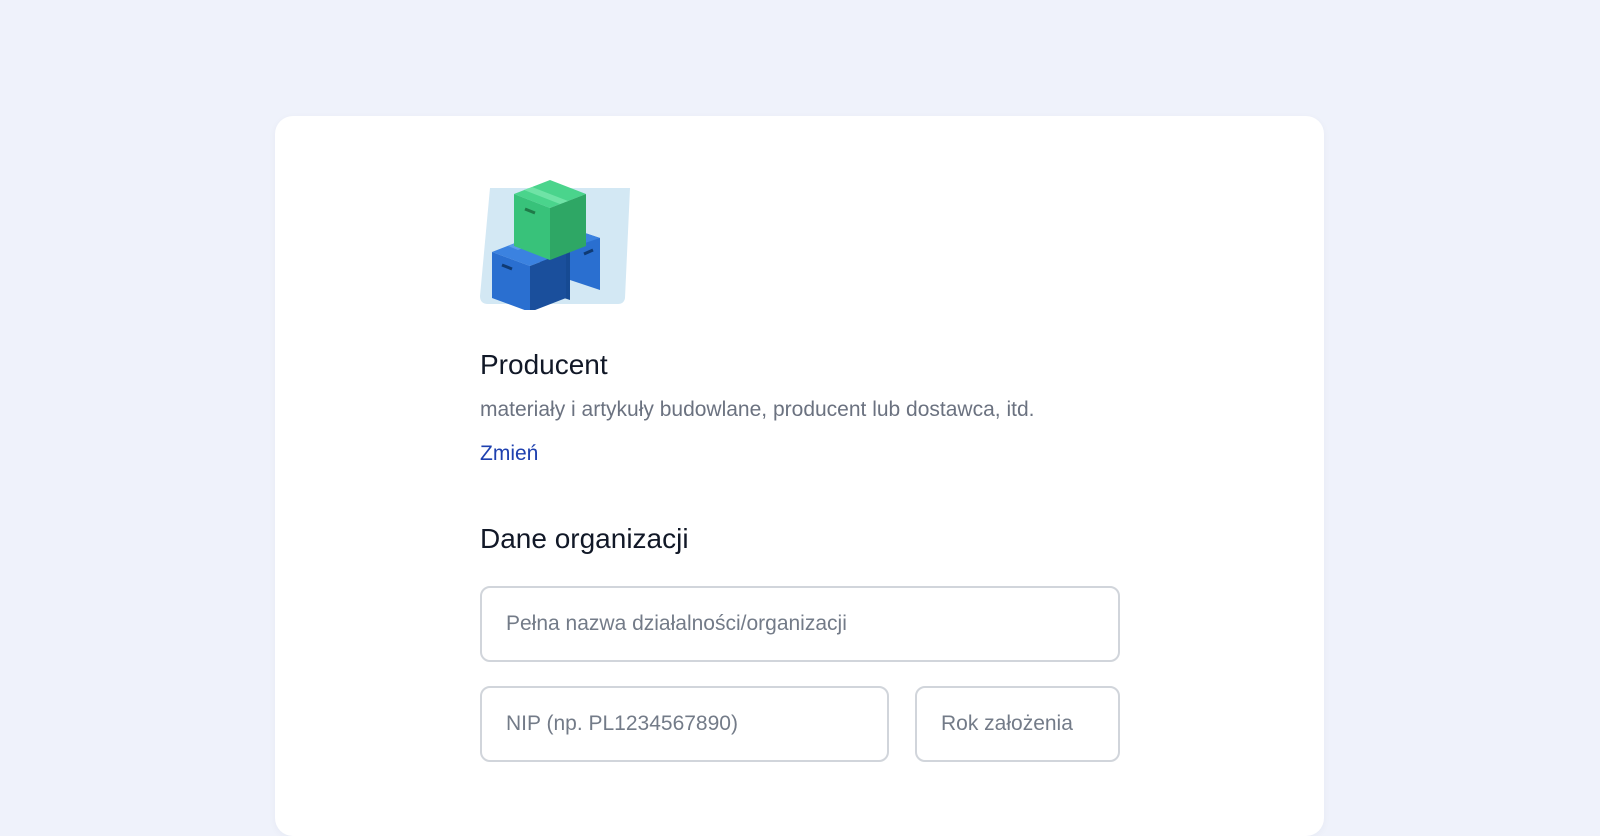 The height and width of the screenshot is (836, 1600). Describe the element at coordinates (544, 364) in the screenshot. I see `category-title: Producent` at that location.